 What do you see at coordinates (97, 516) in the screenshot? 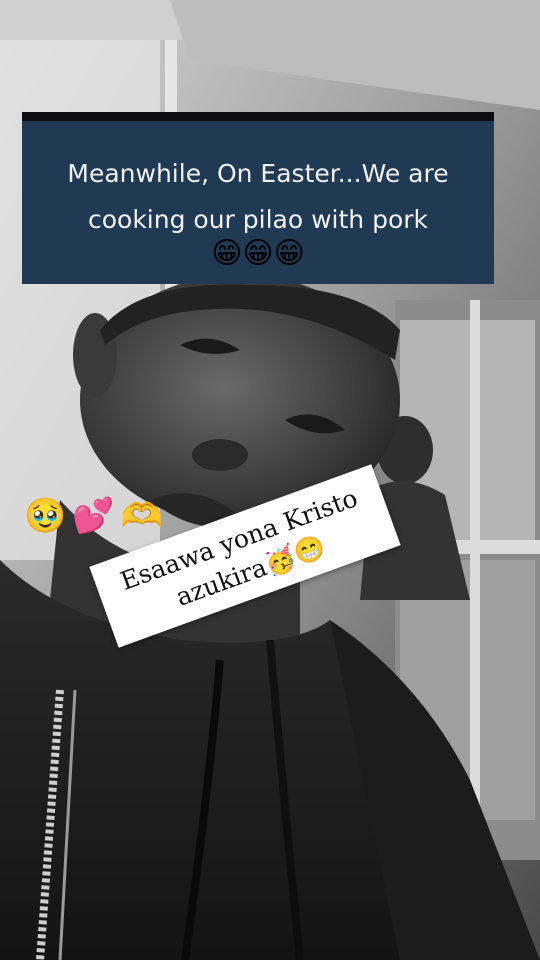
I see `emoji-sticker-row: 🥹💕🫶` at bounding box center [97, 516].